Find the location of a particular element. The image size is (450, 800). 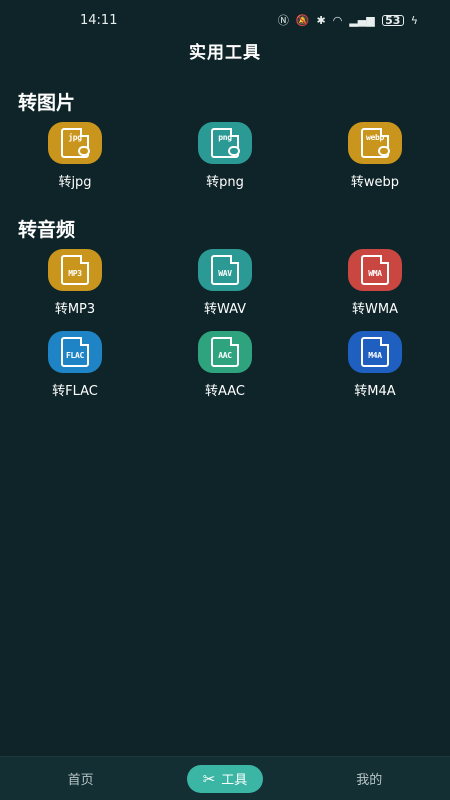

tool-mp3: MP3 转MP3 is located at coordinates (75, 283).